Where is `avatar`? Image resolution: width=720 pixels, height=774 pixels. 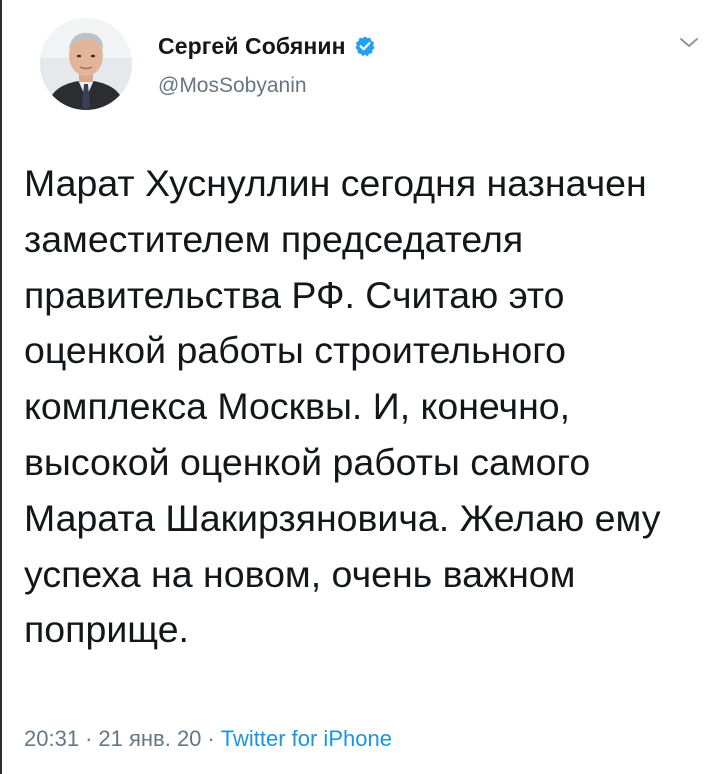 avatar is located at coordinates (86, 64).